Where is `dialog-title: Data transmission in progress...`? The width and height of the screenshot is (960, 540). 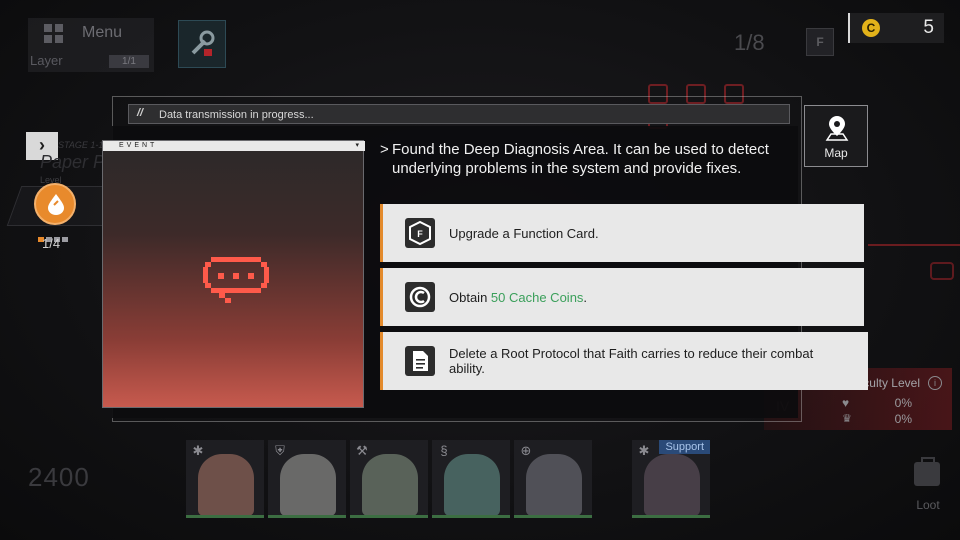
dialog-title: Data transmission in progress... is located at coordinates (236, 115).